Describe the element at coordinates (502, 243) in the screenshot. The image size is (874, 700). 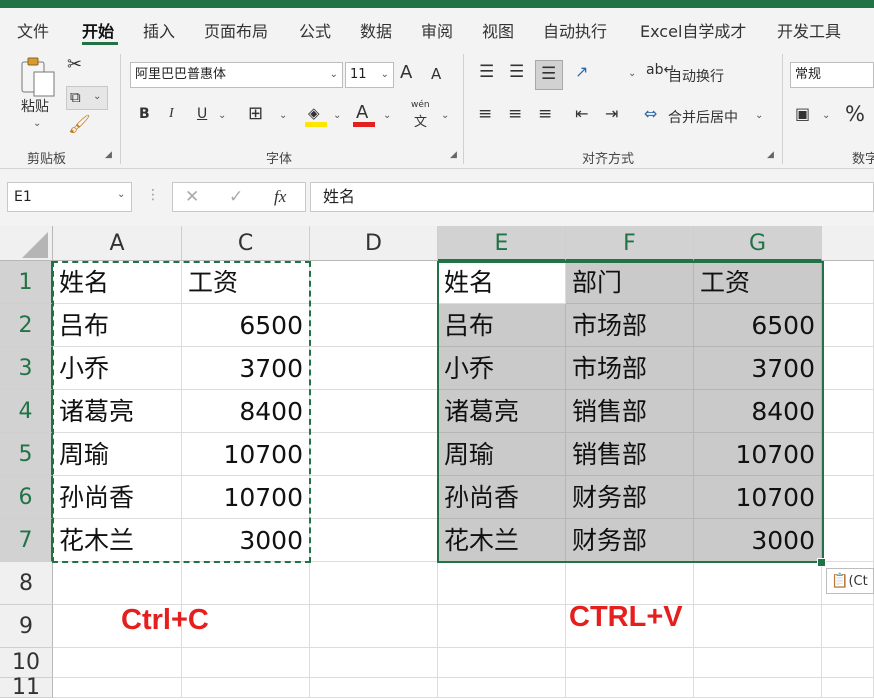
I see `column-header-e: E` at that location.